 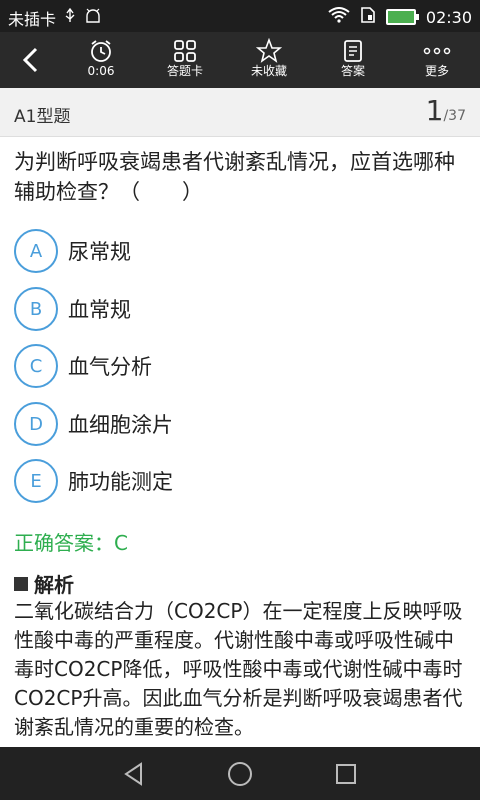 I want to click on analysis-heading: 解析, so click(x=44, y=583).